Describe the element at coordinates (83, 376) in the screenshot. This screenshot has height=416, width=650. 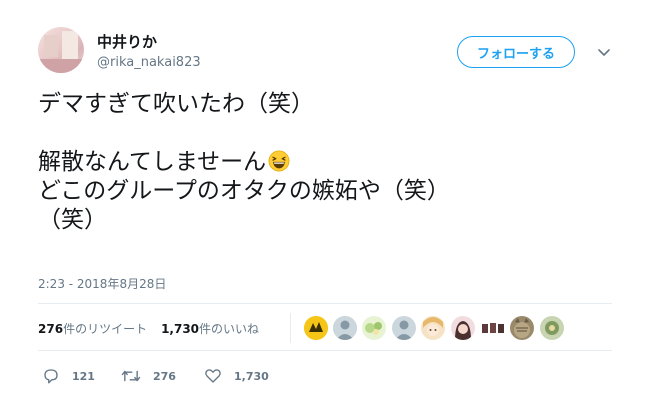
I see `reply-count: 121` at that location.